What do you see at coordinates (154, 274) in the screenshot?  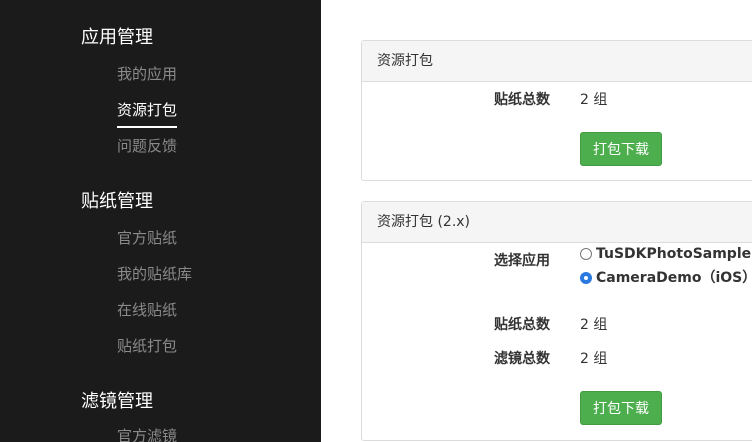 I see `sidebar-item-my-sticker-library: 我的贴纸库` at bounding box center [154, 274].